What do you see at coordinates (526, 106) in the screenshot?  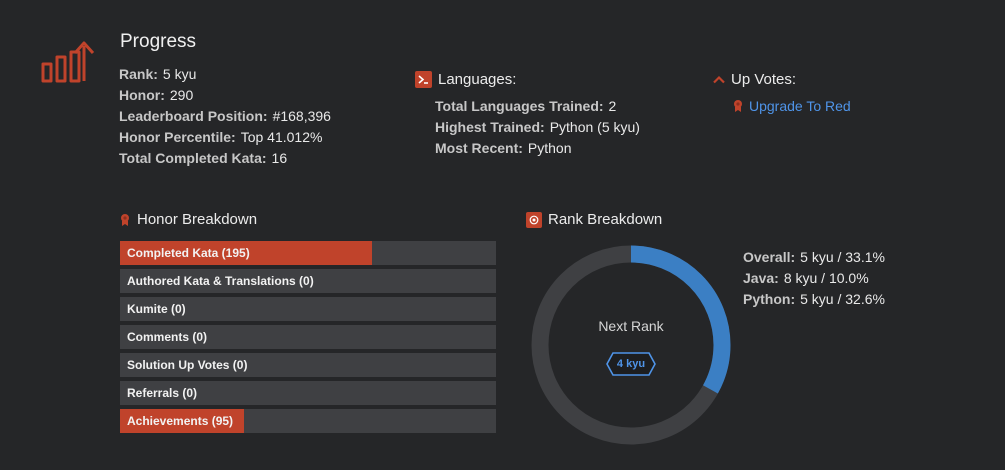 I see `total-languages-row: Total Languages Trained: 2` at bounding box center [526, 106].